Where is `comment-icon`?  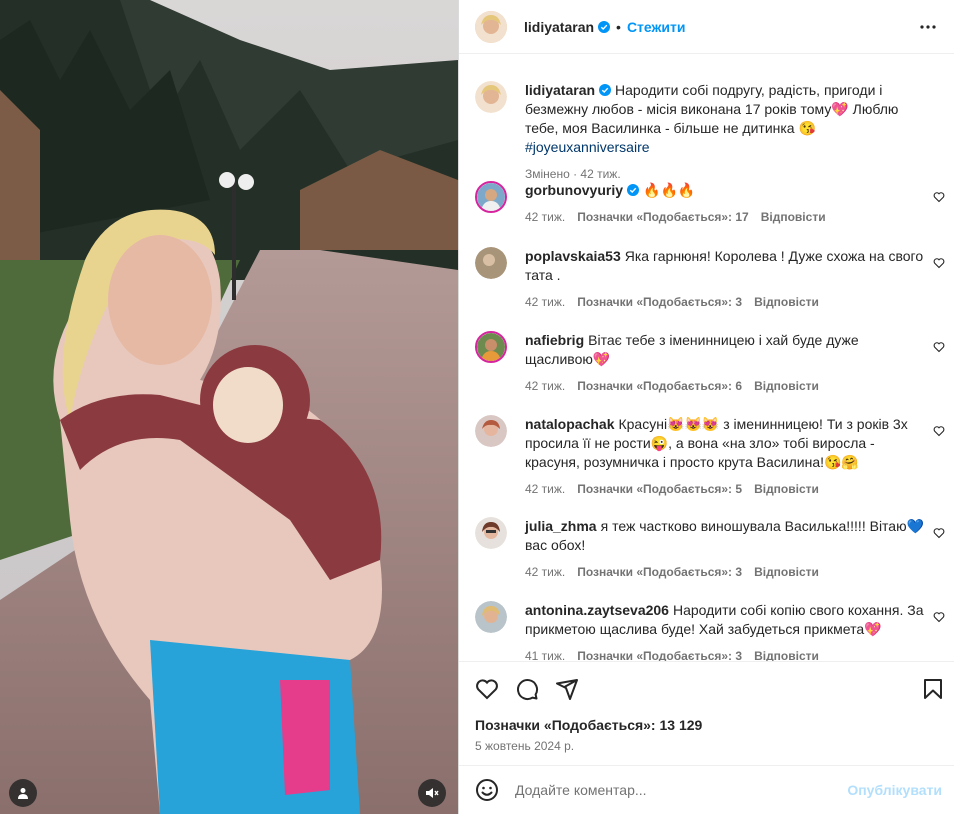 comment-icon is located at coordinates (527, 689).